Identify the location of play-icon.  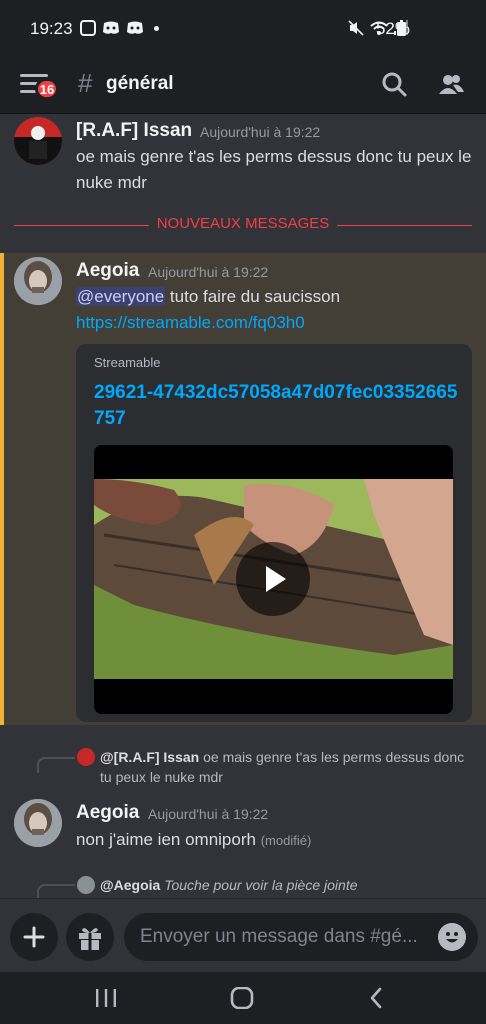
(273, 579).